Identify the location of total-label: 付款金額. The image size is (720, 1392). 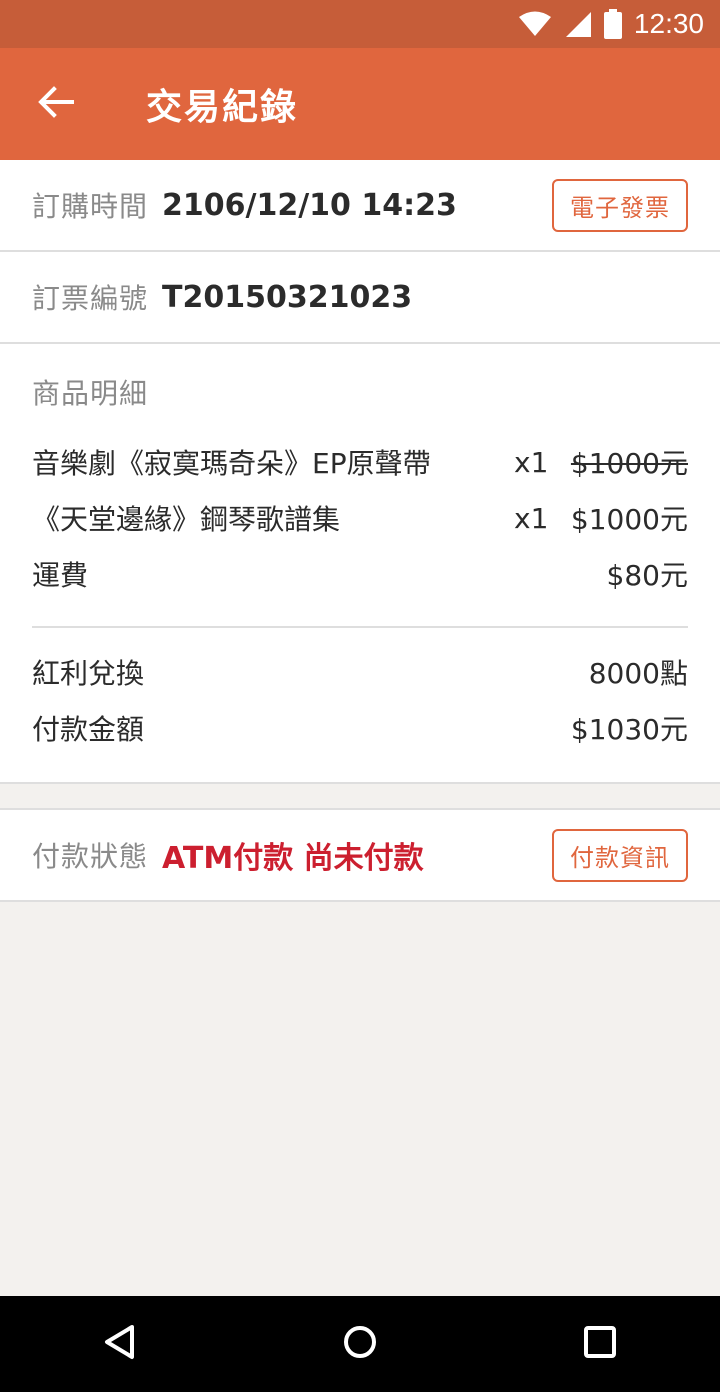
(88, 729).